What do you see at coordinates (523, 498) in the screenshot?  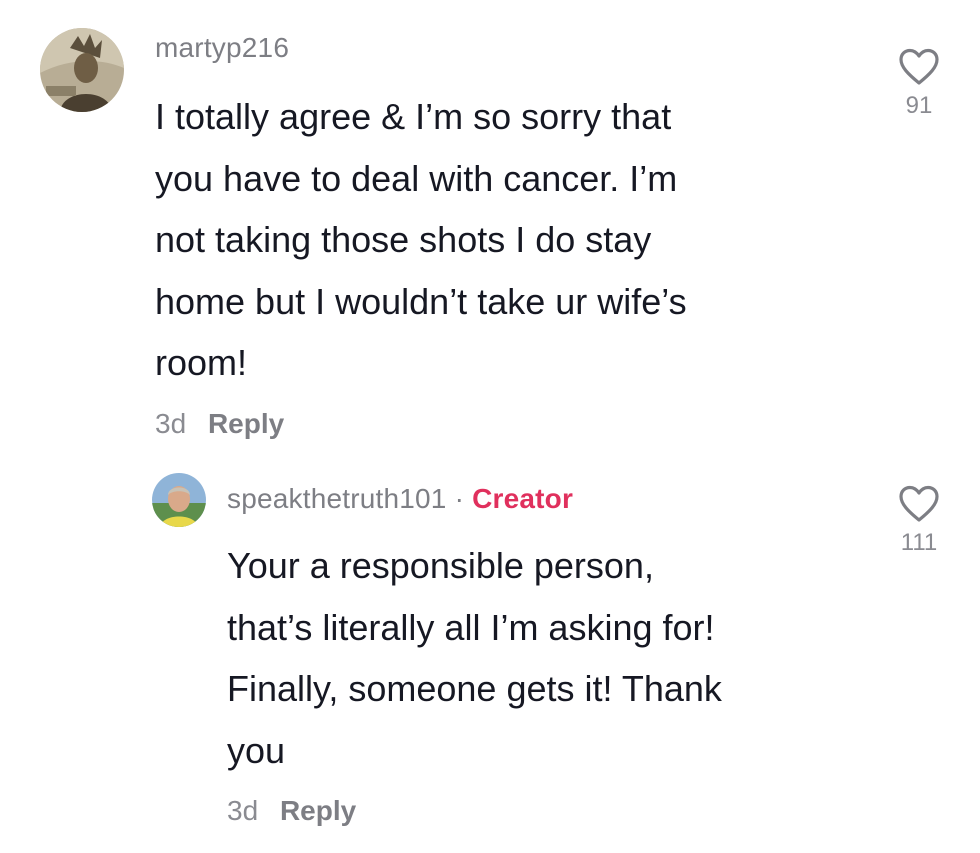 I see `creator-badge: Creator` at bounding box center [523, 498].